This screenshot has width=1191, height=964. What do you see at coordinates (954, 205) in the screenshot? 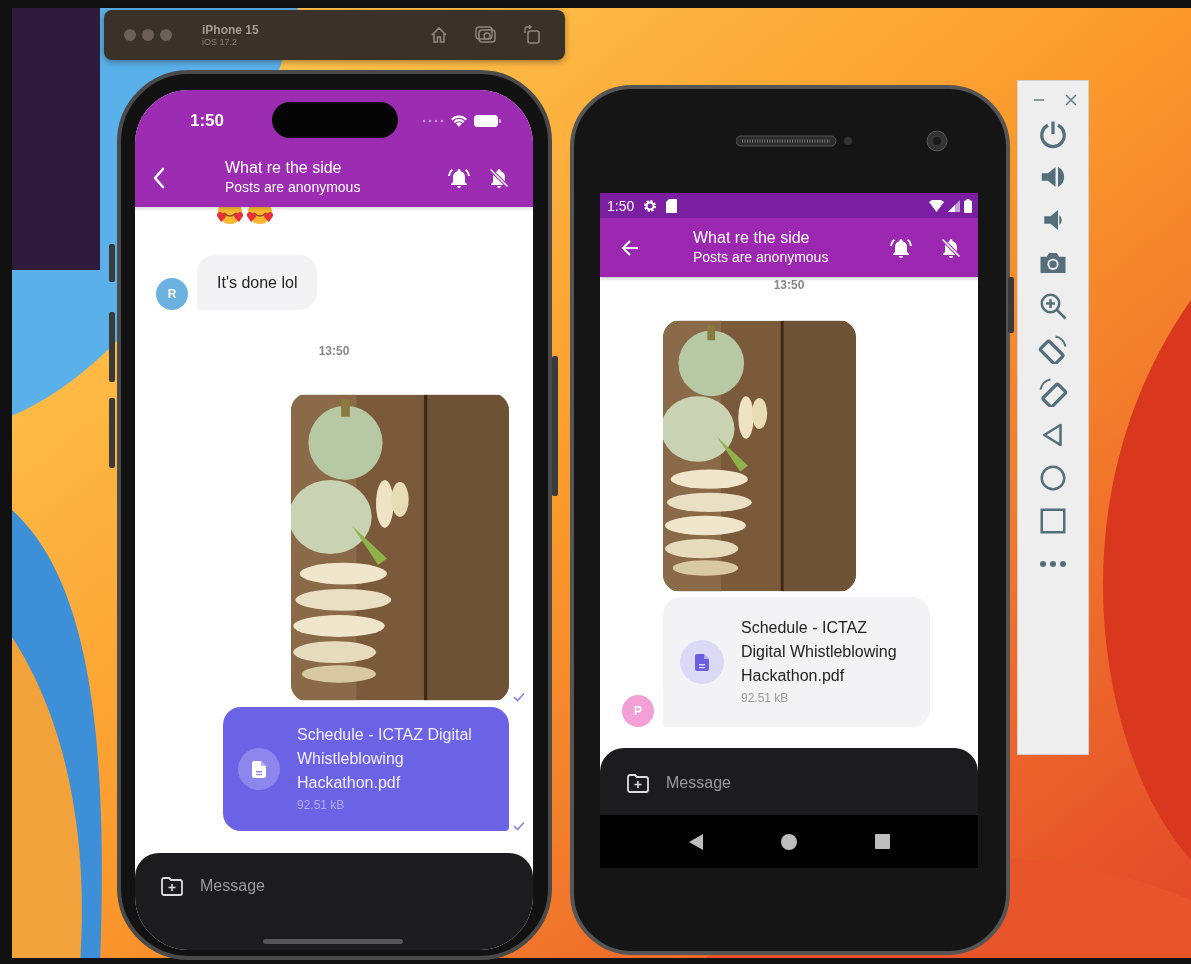
I see `signal-icon` at bounding box center [954, 205].